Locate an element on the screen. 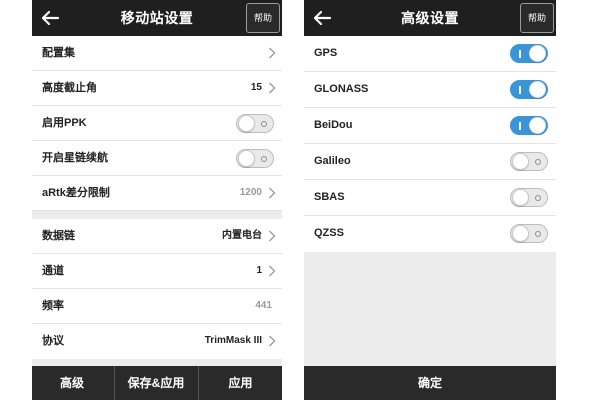 Image resolution: width=600 pixels, height=400 pixels. row-label: BeiDou is located at coordinates (333, 125).